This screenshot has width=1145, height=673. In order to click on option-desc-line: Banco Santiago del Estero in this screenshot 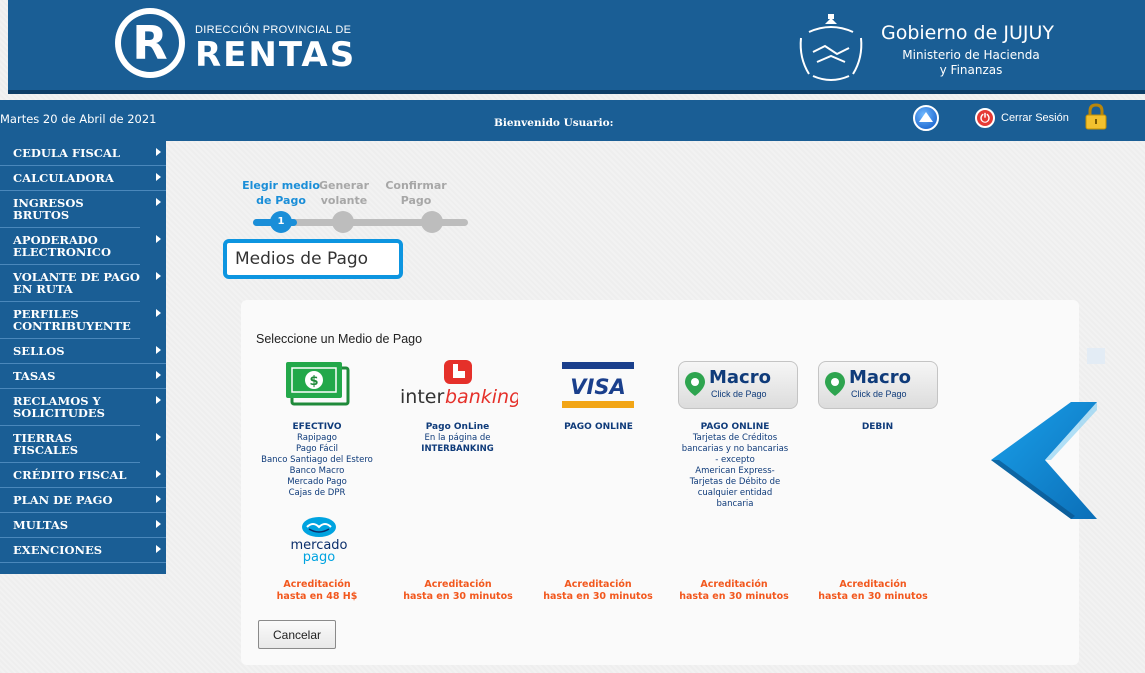, I will do `click(317, 460)`.